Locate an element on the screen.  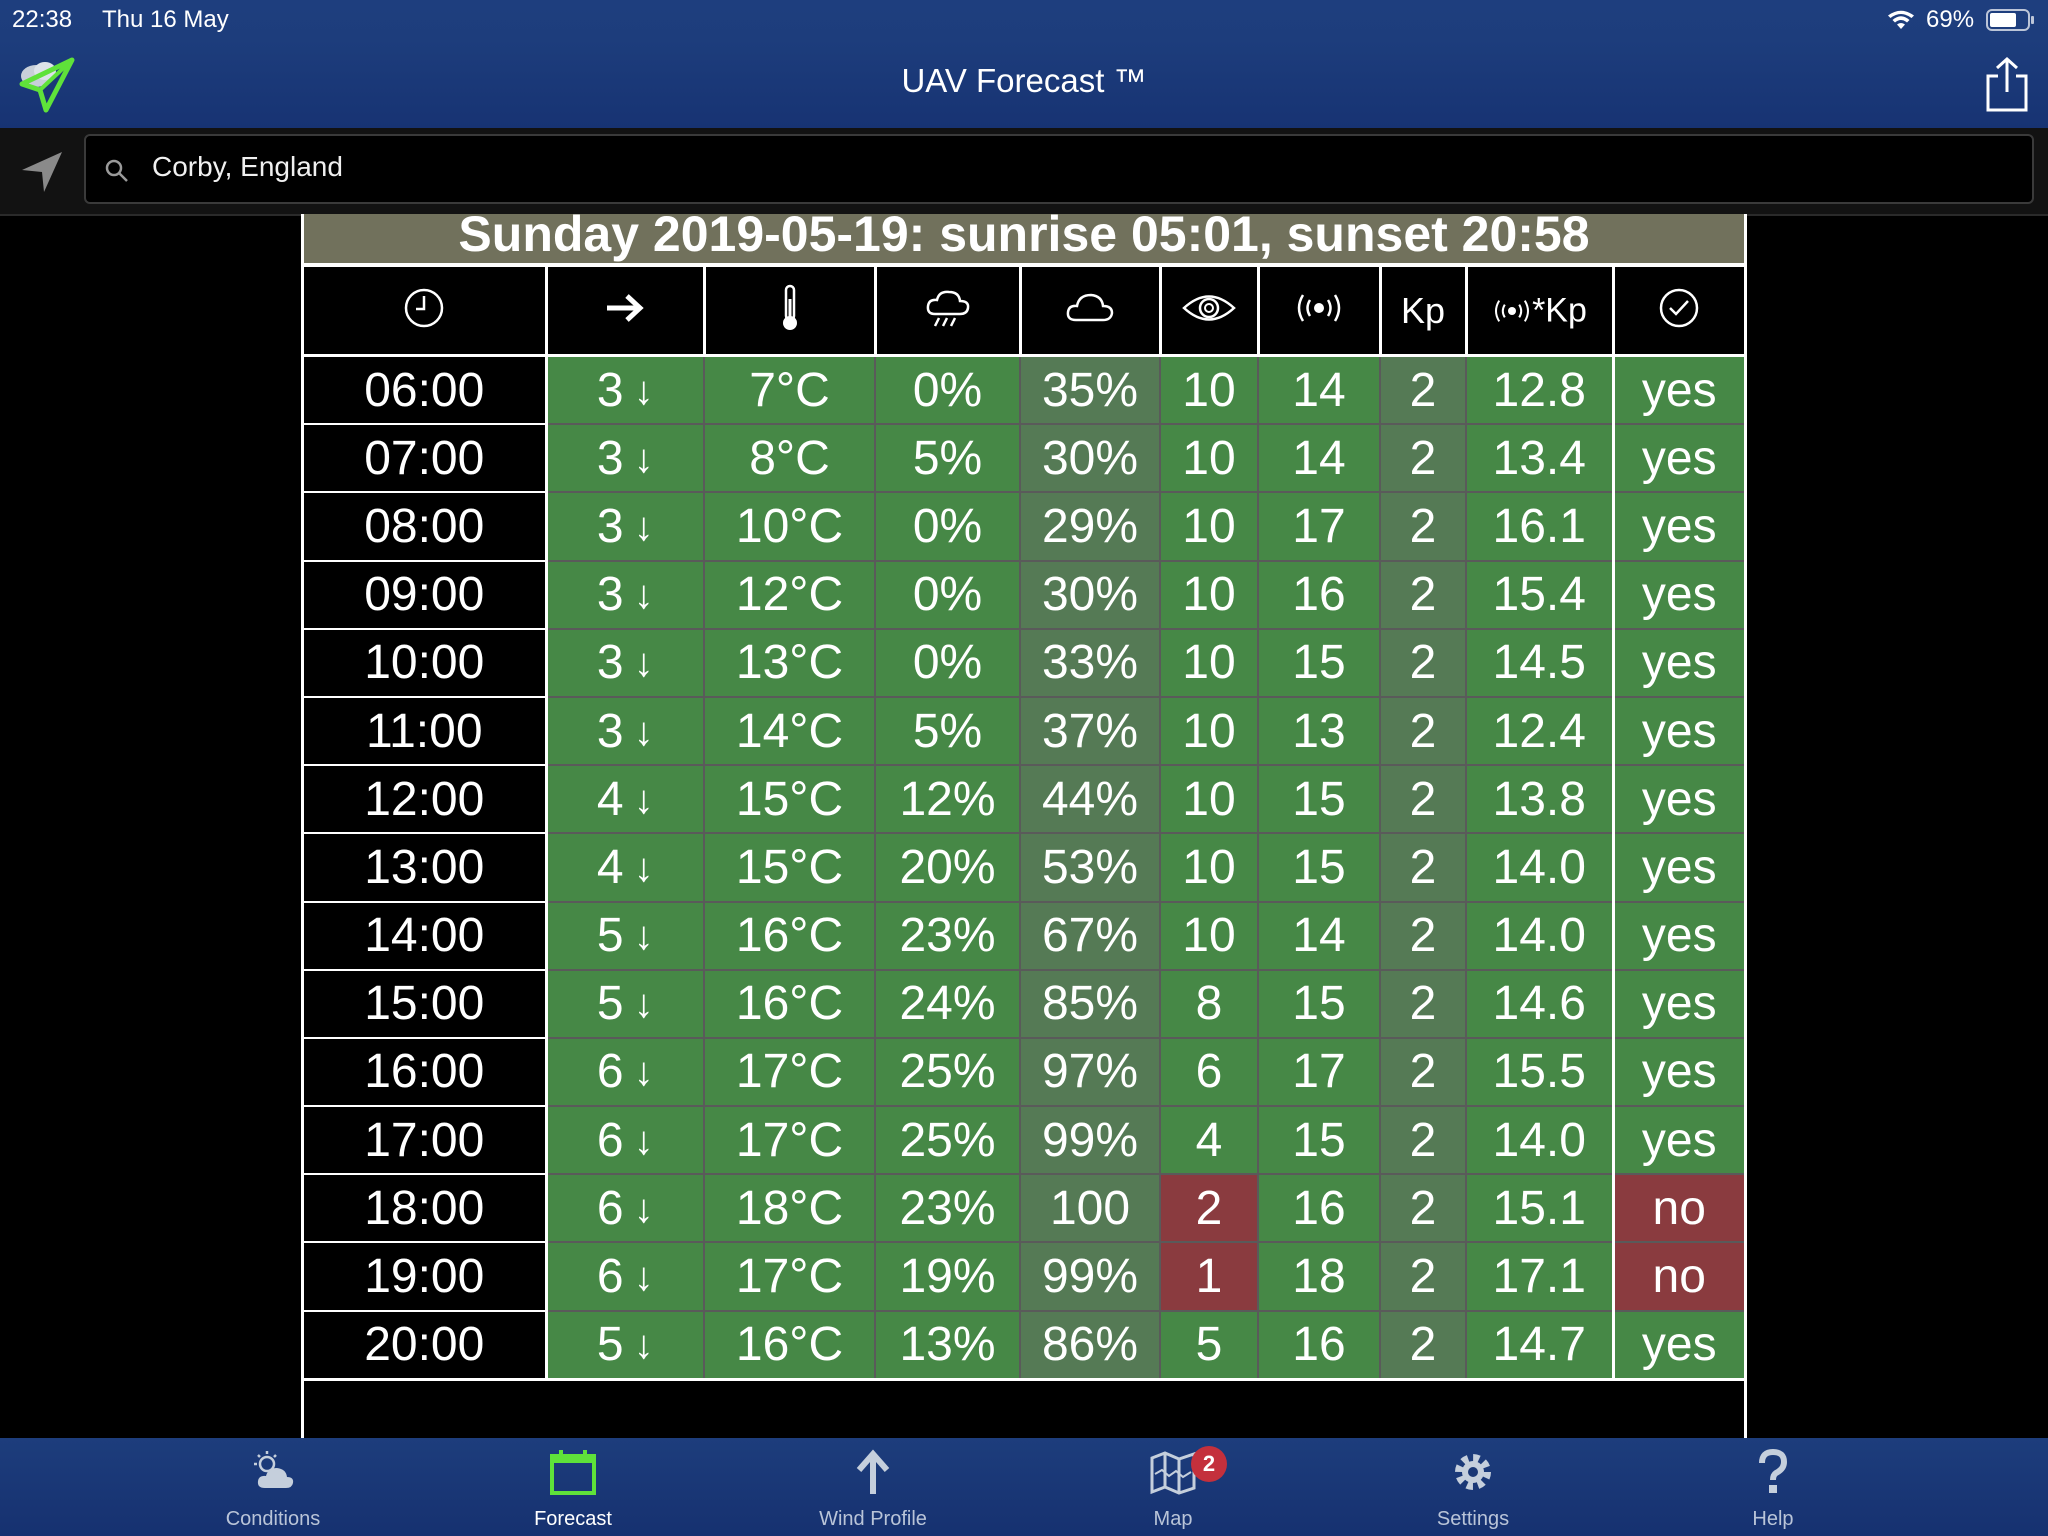
sats-kp-cell: 15.1 is located at coordinates (1540, 1209).